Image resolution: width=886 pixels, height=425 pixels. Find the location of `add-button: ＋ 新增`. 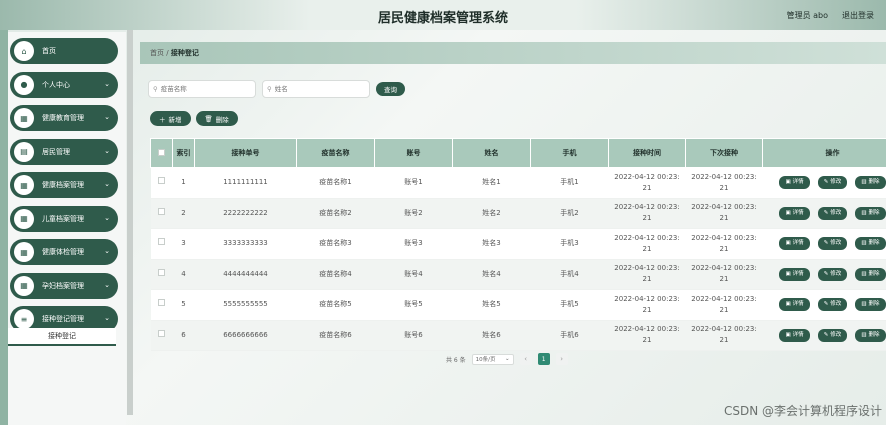

add-button: ＋ 新增 is located at coordinates (170, 118).